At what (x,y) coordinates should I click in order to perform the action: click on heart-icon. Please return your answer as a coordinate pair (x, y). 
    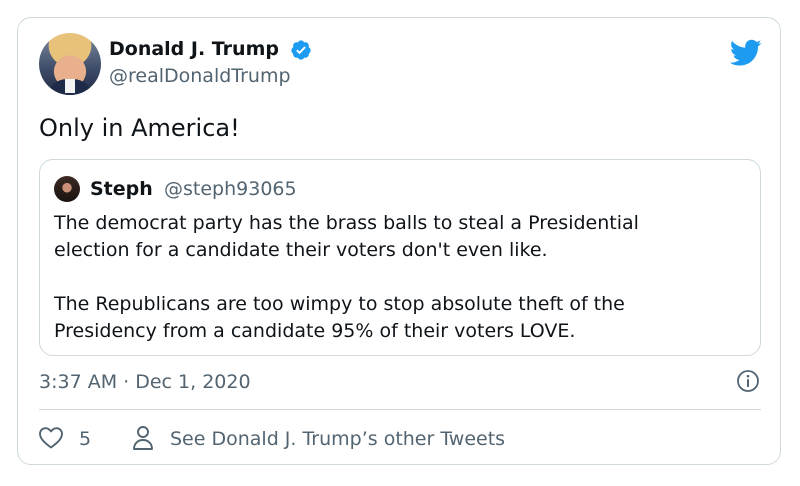
    Looking at the image, I should click on (51, 438).